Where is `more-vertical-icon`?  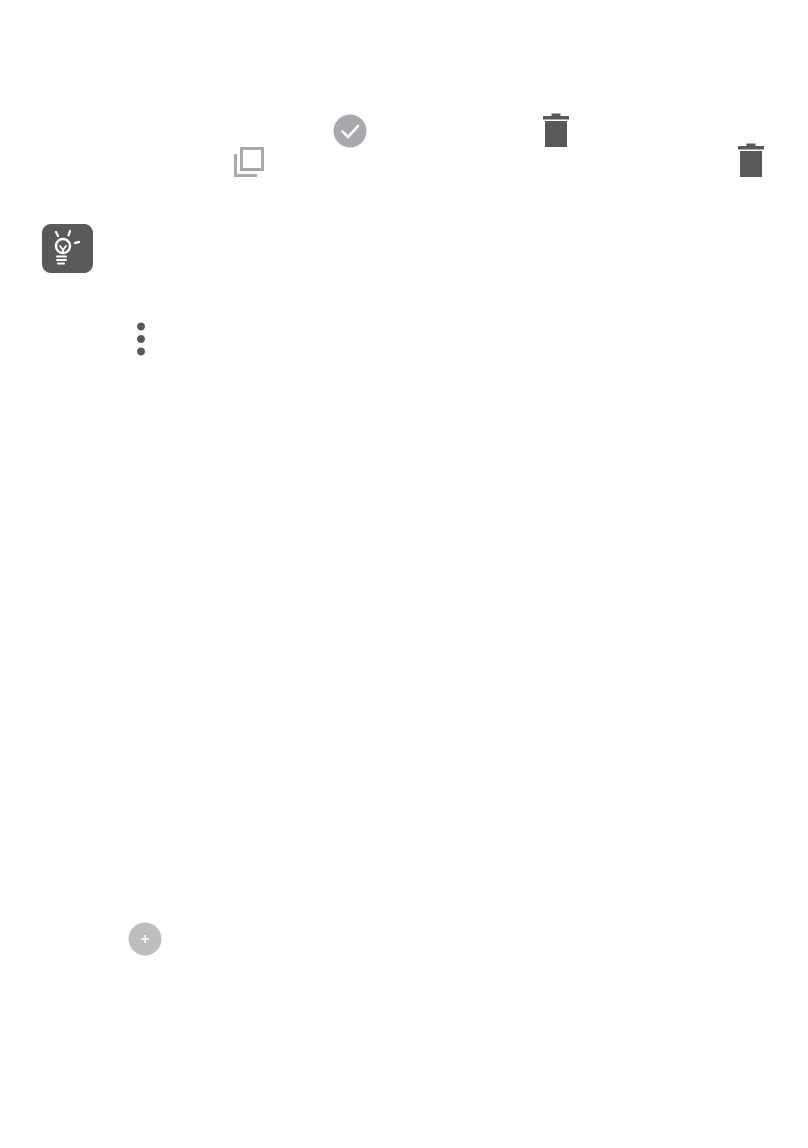
more-vertical-icon is located at coordinates (141, 340).